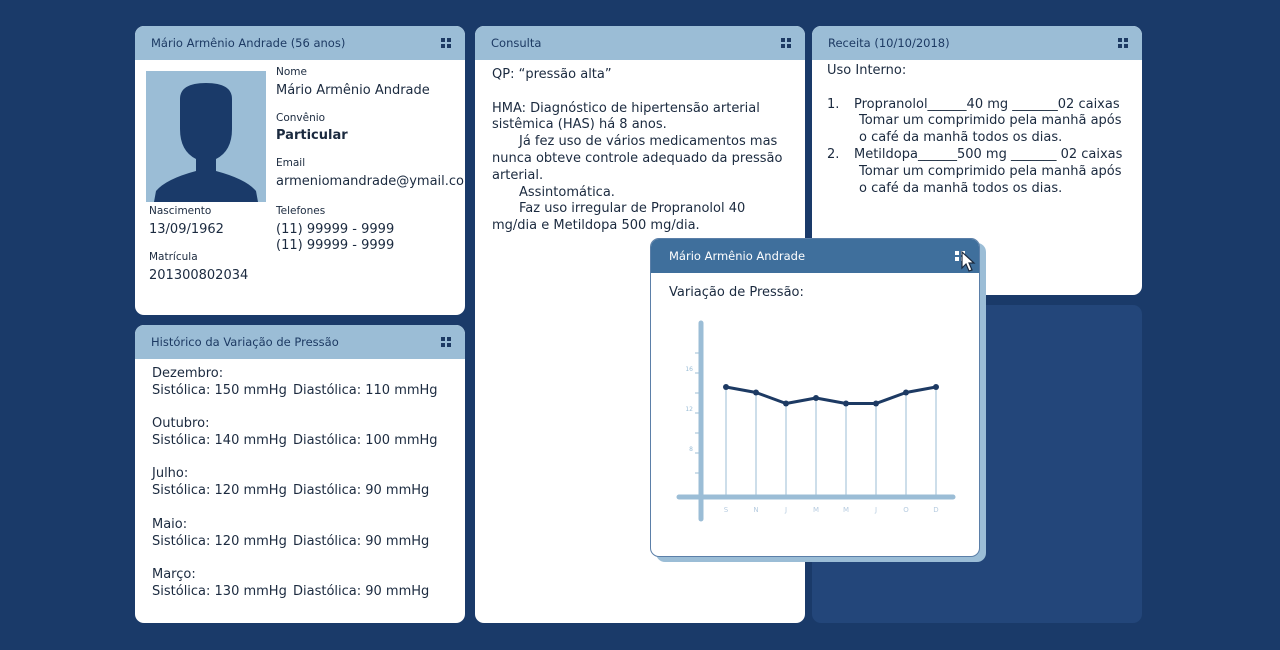 Image resolution: width=1280 pixels, height=650 pixels. Describe the element at coordinates (889, 43) in the screenshot. I see `rx-card-title: Receita (10/10/2018)` at that location.